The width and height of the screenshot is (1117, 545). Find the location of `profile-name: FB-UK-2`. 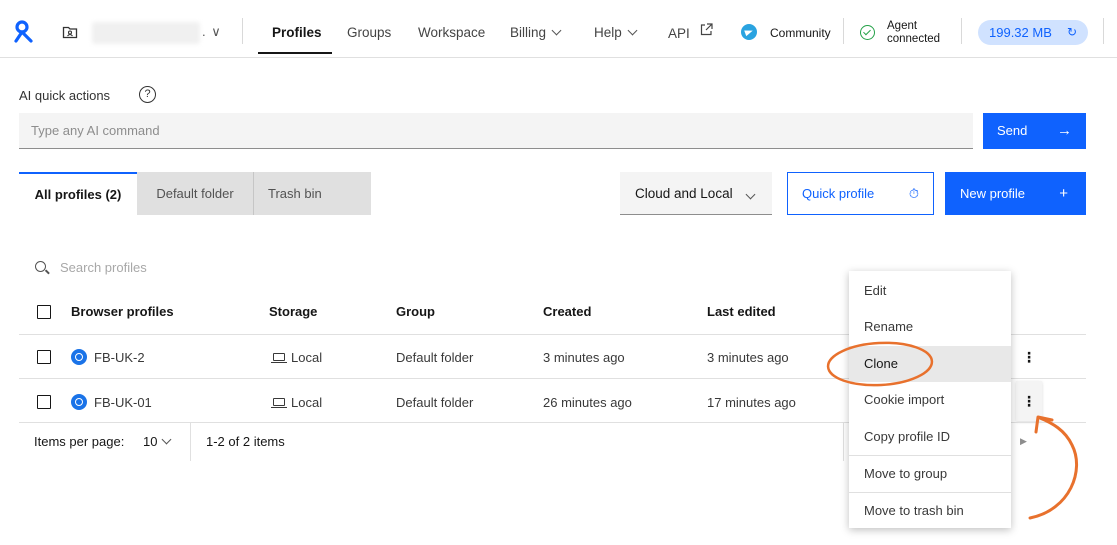

profile-name: FB-UK-2 is located at coordinates (119, 357).